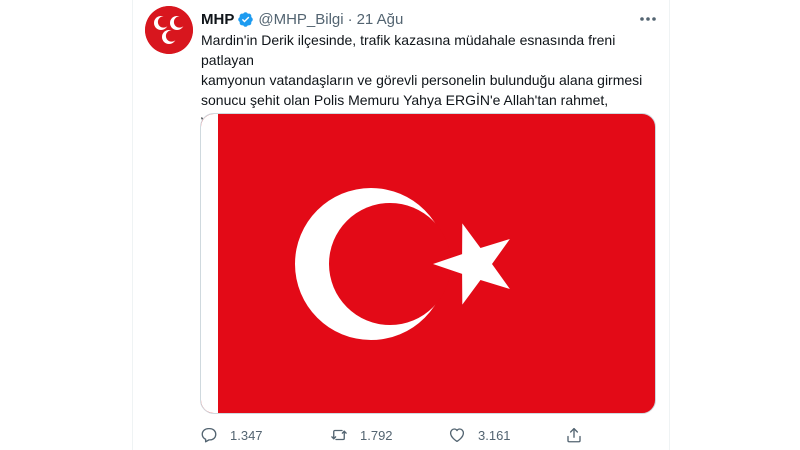 The height and width of the screenshot is (450, 800). I want to click on author-handle: @MHP_Bilgi, so click(300, 19).